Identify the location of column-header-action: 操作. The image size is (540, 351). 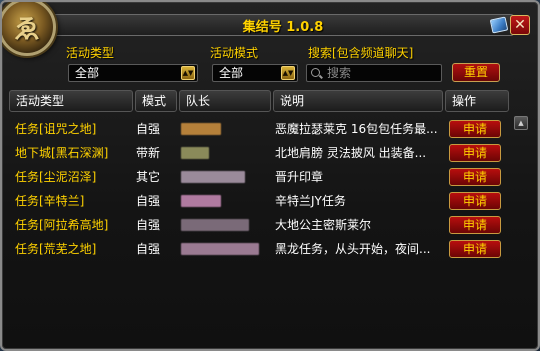
(477, 101).